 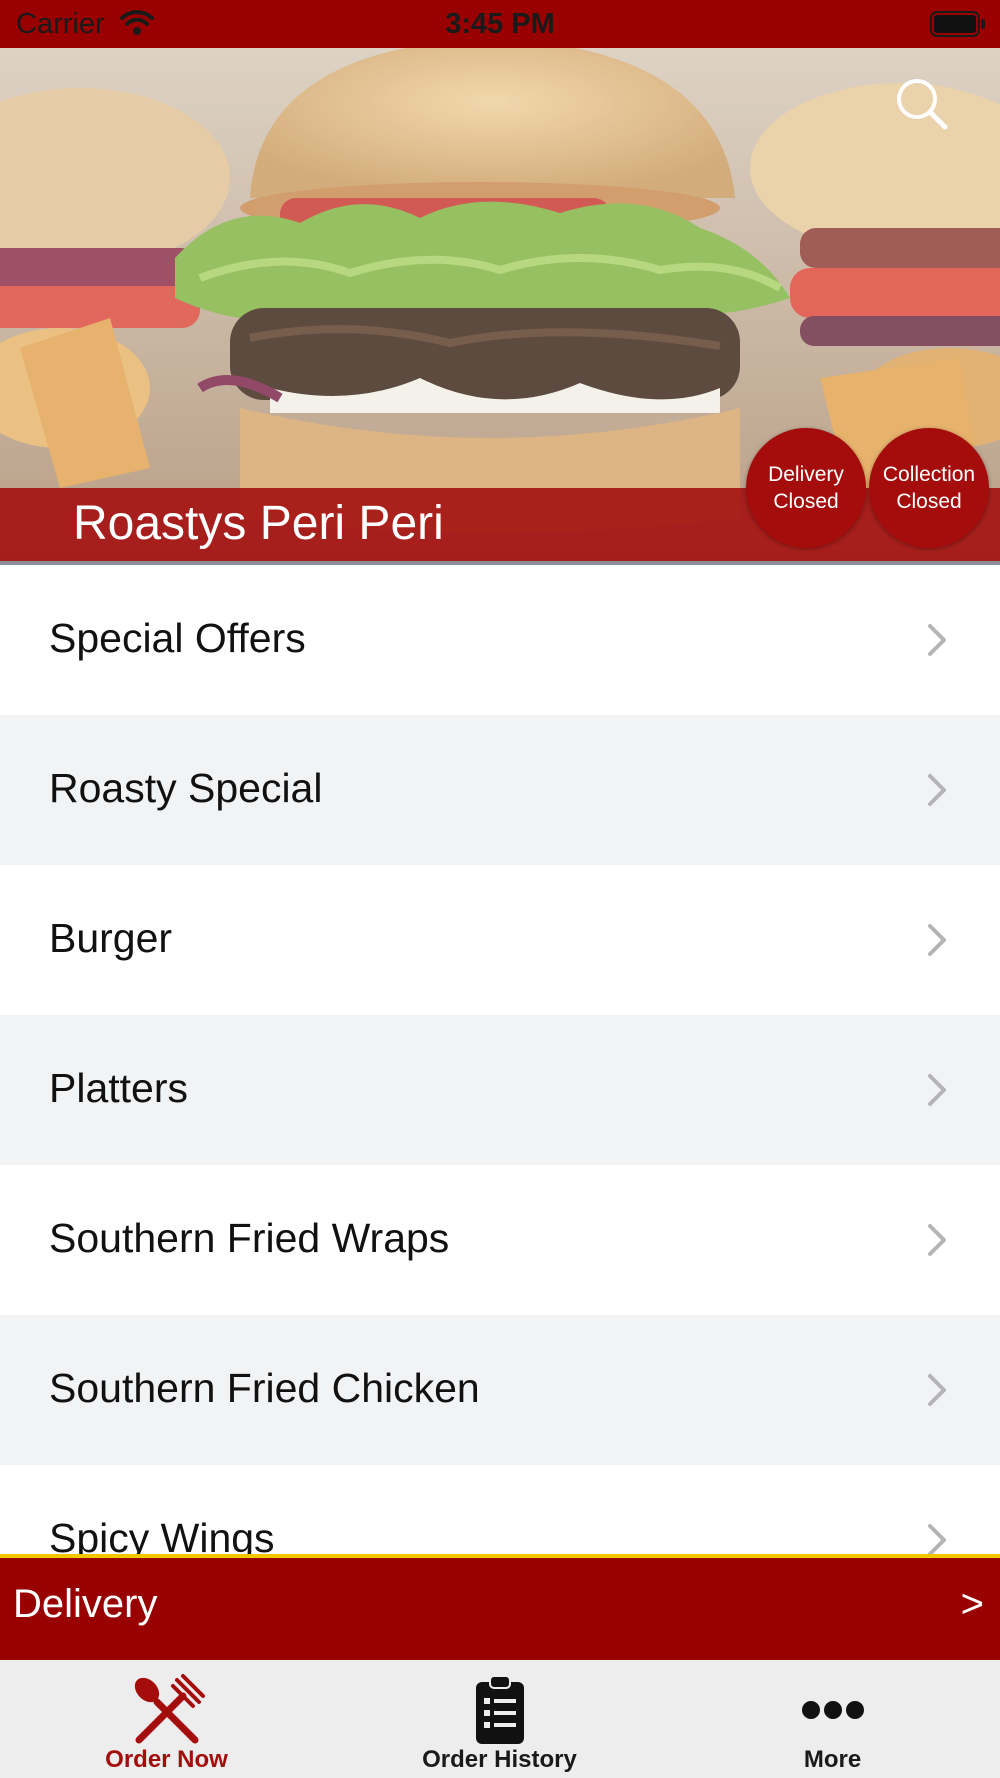 What do you see at coordinates (500, 940) in the screenshot?
I see `menu-item-burger: Burger` at bounding box center [500, 940].